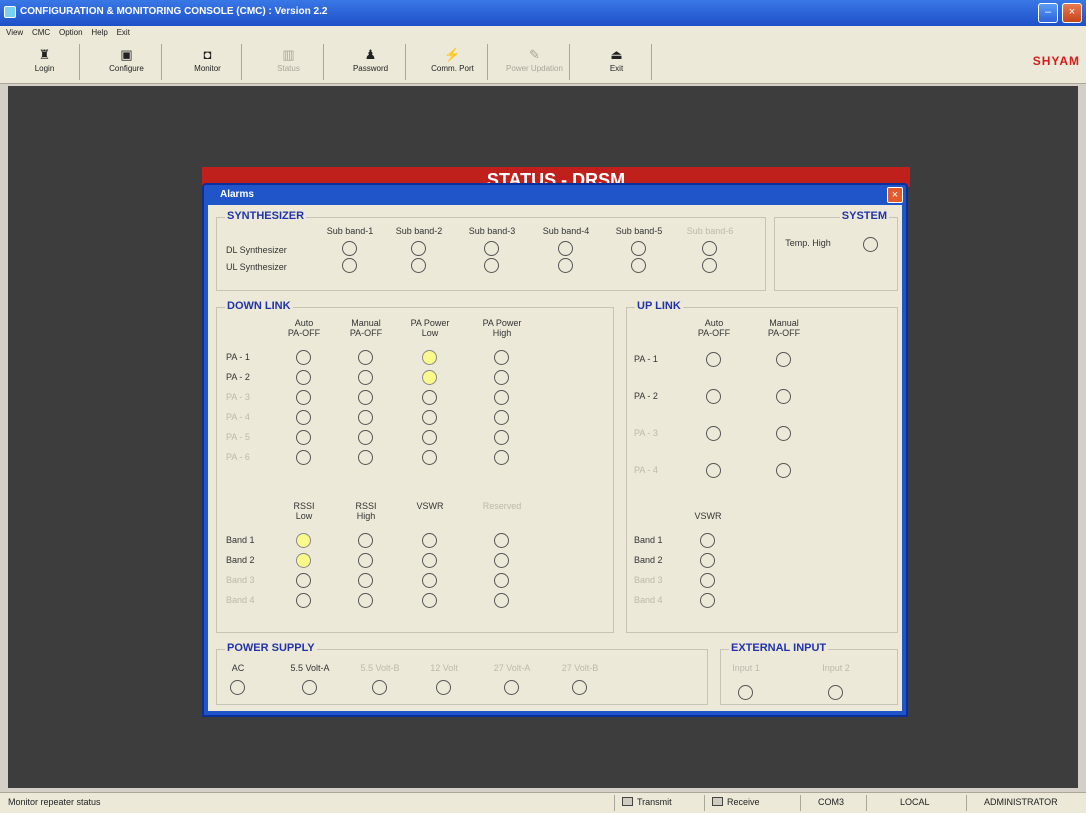 Image resolution: width=1086 pixels, height=813 pixels. What do you see at coordinates (1056, 61) in the screenshot?
I see `brand-logo: SHYAM` at bounding box center [1056, 61].